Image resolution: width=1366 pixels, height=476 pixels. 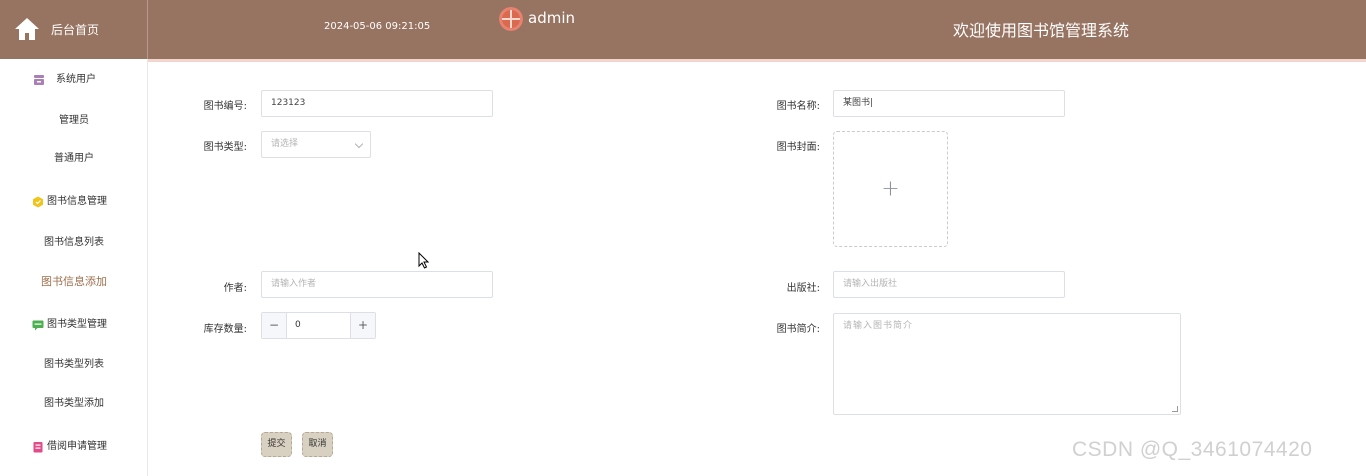 I want to click on mouse-cursor-icon, so click(x=423, y=260).